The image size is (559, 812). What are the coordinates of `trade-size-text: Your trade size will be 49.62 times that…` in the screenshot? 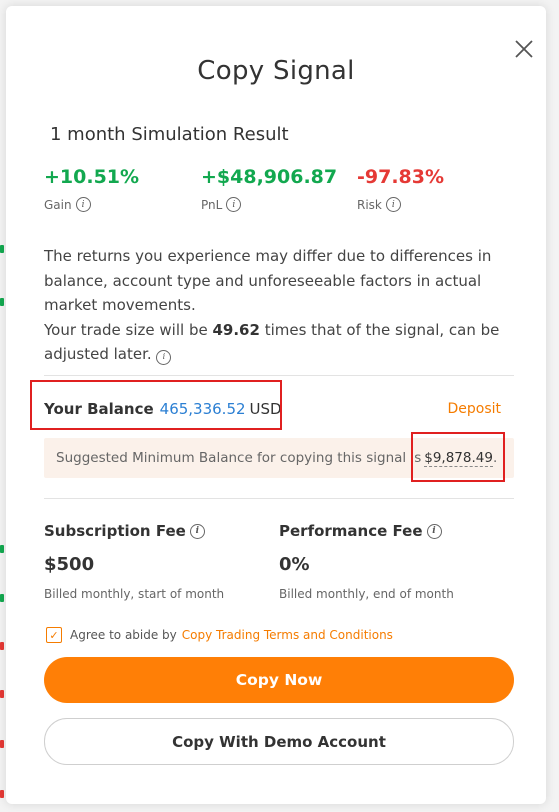 It's located at (272, 342).